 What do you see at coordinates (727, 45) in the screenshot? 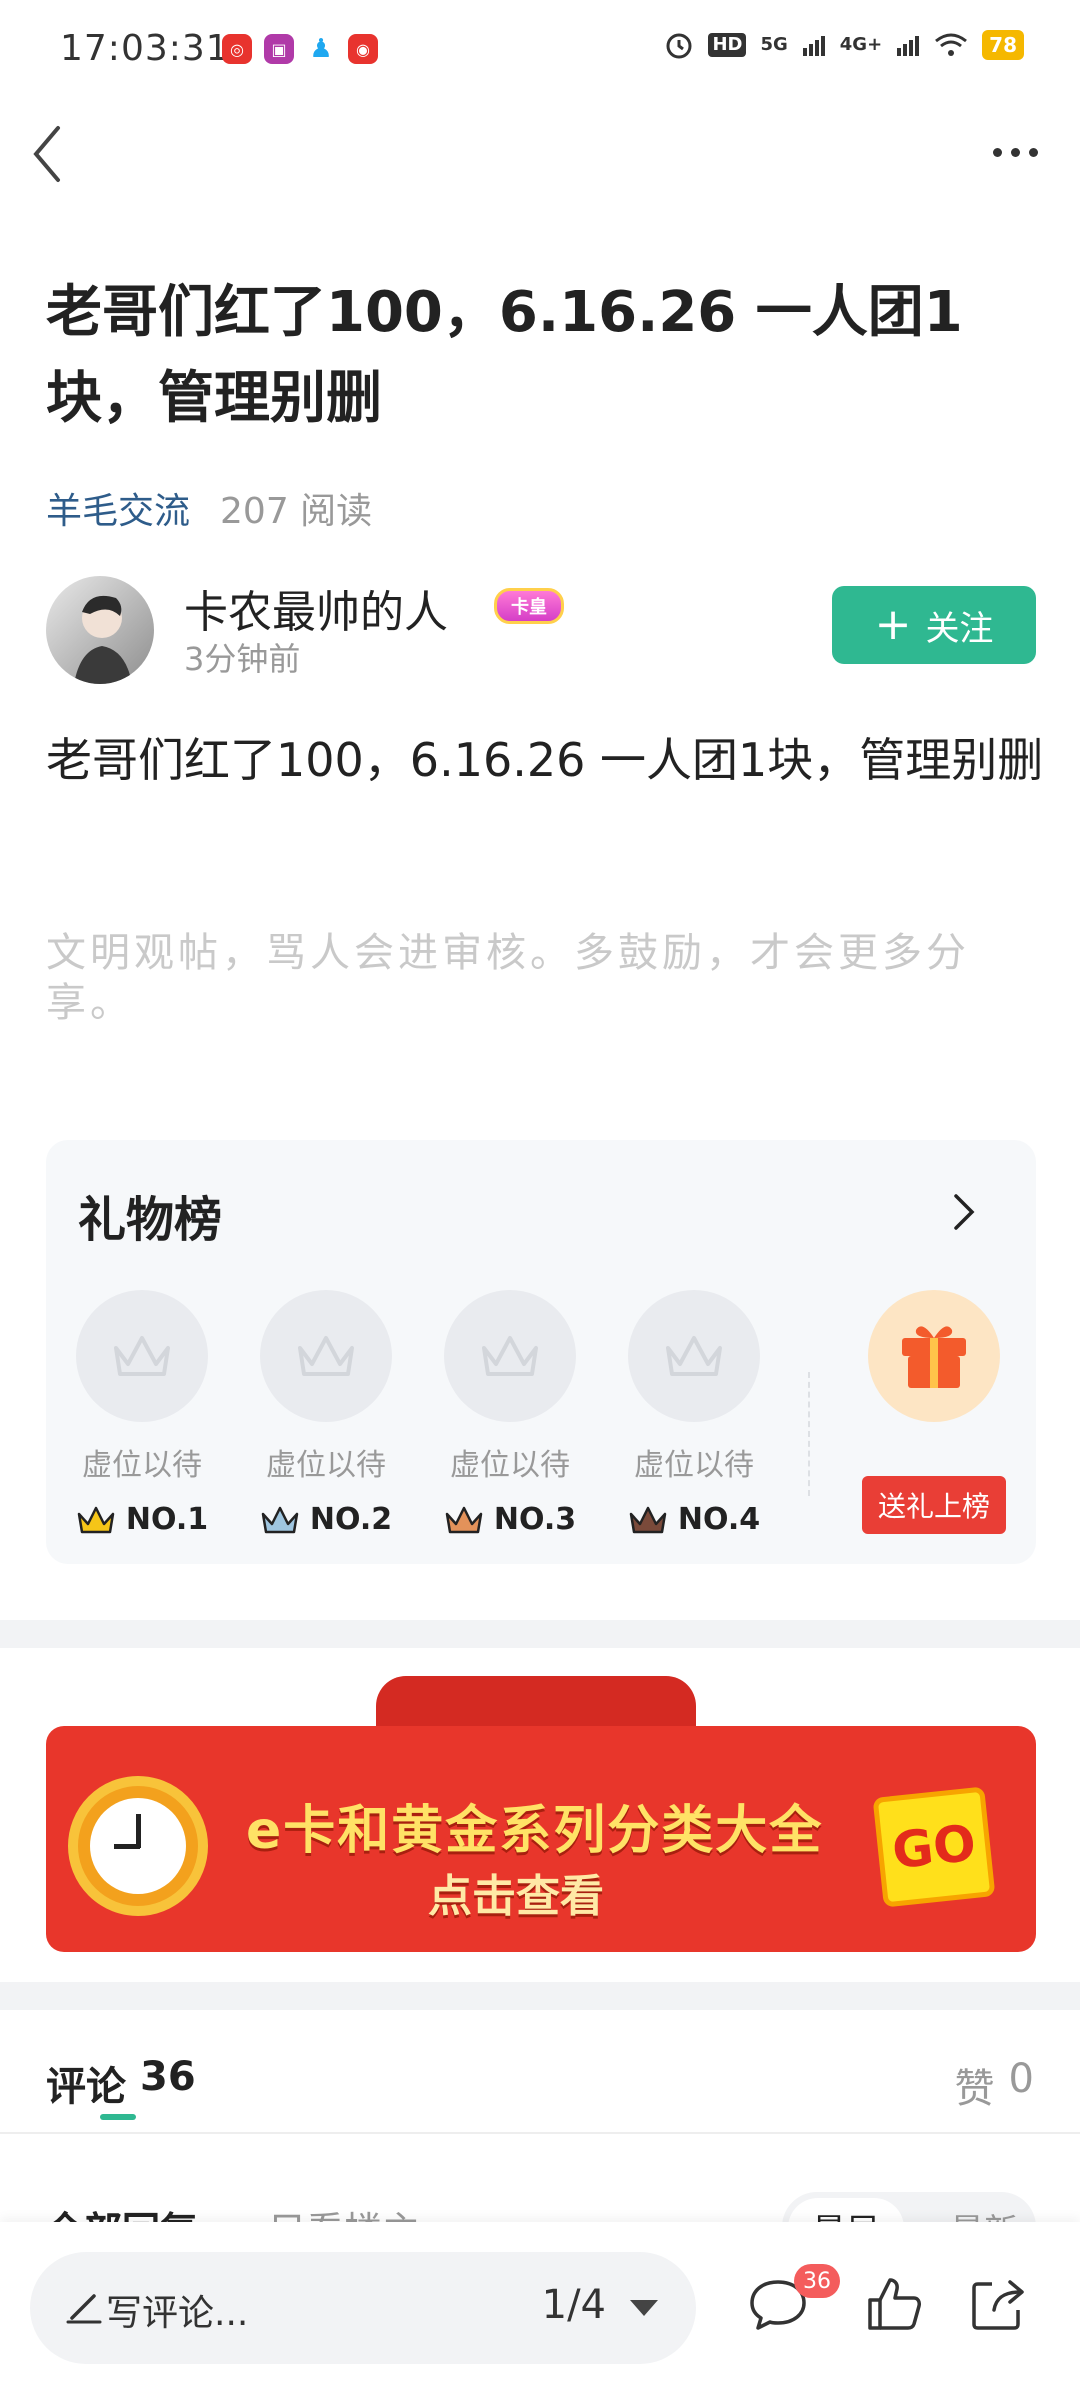
I see `hd-indicator: HD` at bounding box center [727, 45].